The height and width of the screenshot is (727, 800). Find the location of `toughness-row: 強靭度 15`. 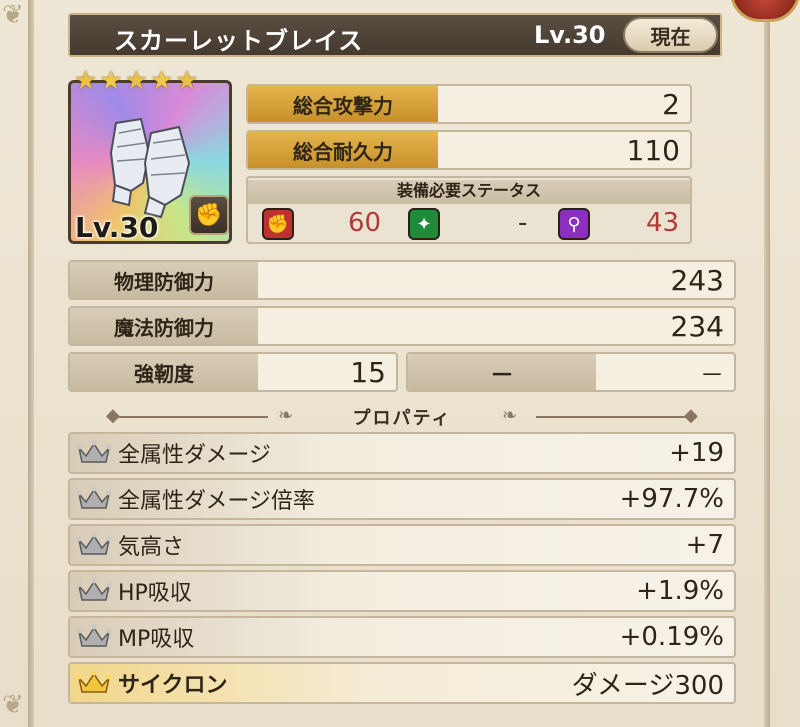

toughness-row: 強靭度 15 is located at coordinates (233, 372).